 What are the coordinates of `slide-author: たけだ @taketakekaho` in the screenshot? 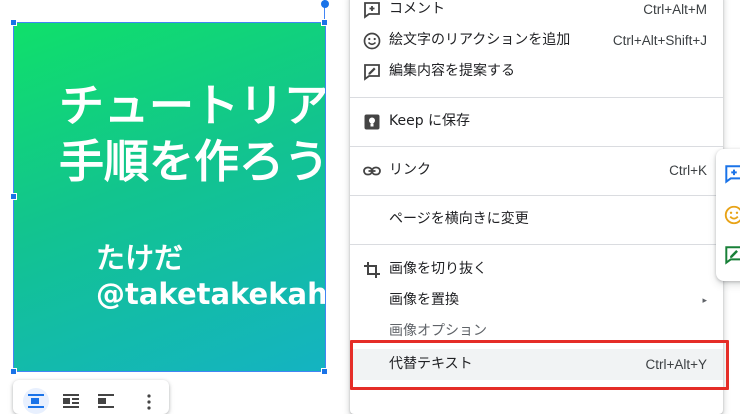 It's located at (211, 276).